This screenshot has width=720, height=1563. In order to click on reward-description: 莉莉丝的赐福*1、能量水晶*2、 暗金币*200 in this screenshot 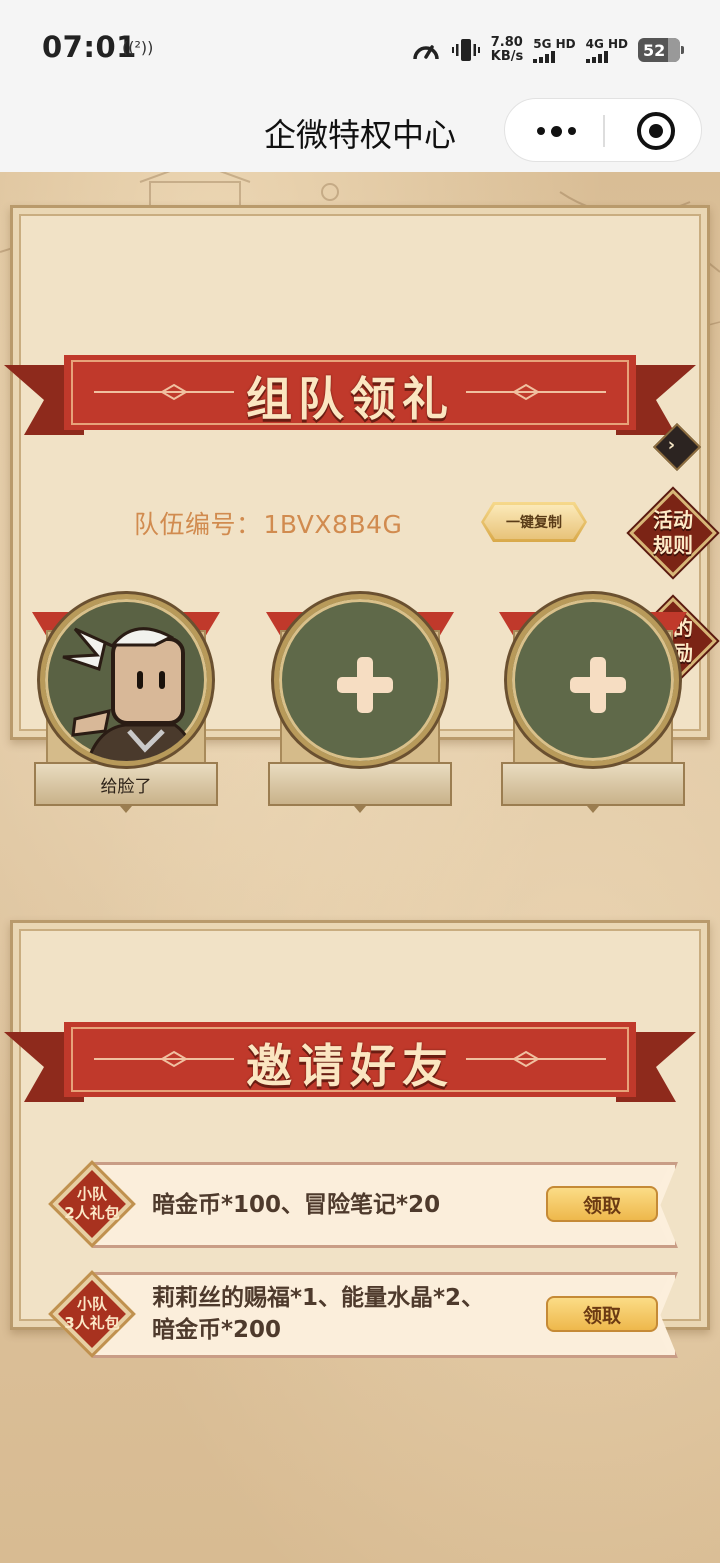, I will do `click(318, 1314)`.